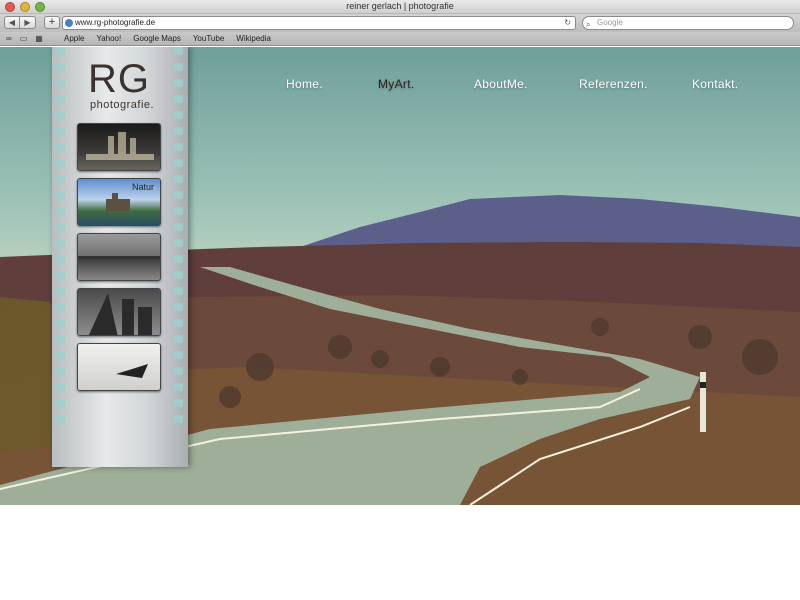  Describe the element at coordinates (39, 38) in the screenshot. I see `grid-icon: ▦` at that location.